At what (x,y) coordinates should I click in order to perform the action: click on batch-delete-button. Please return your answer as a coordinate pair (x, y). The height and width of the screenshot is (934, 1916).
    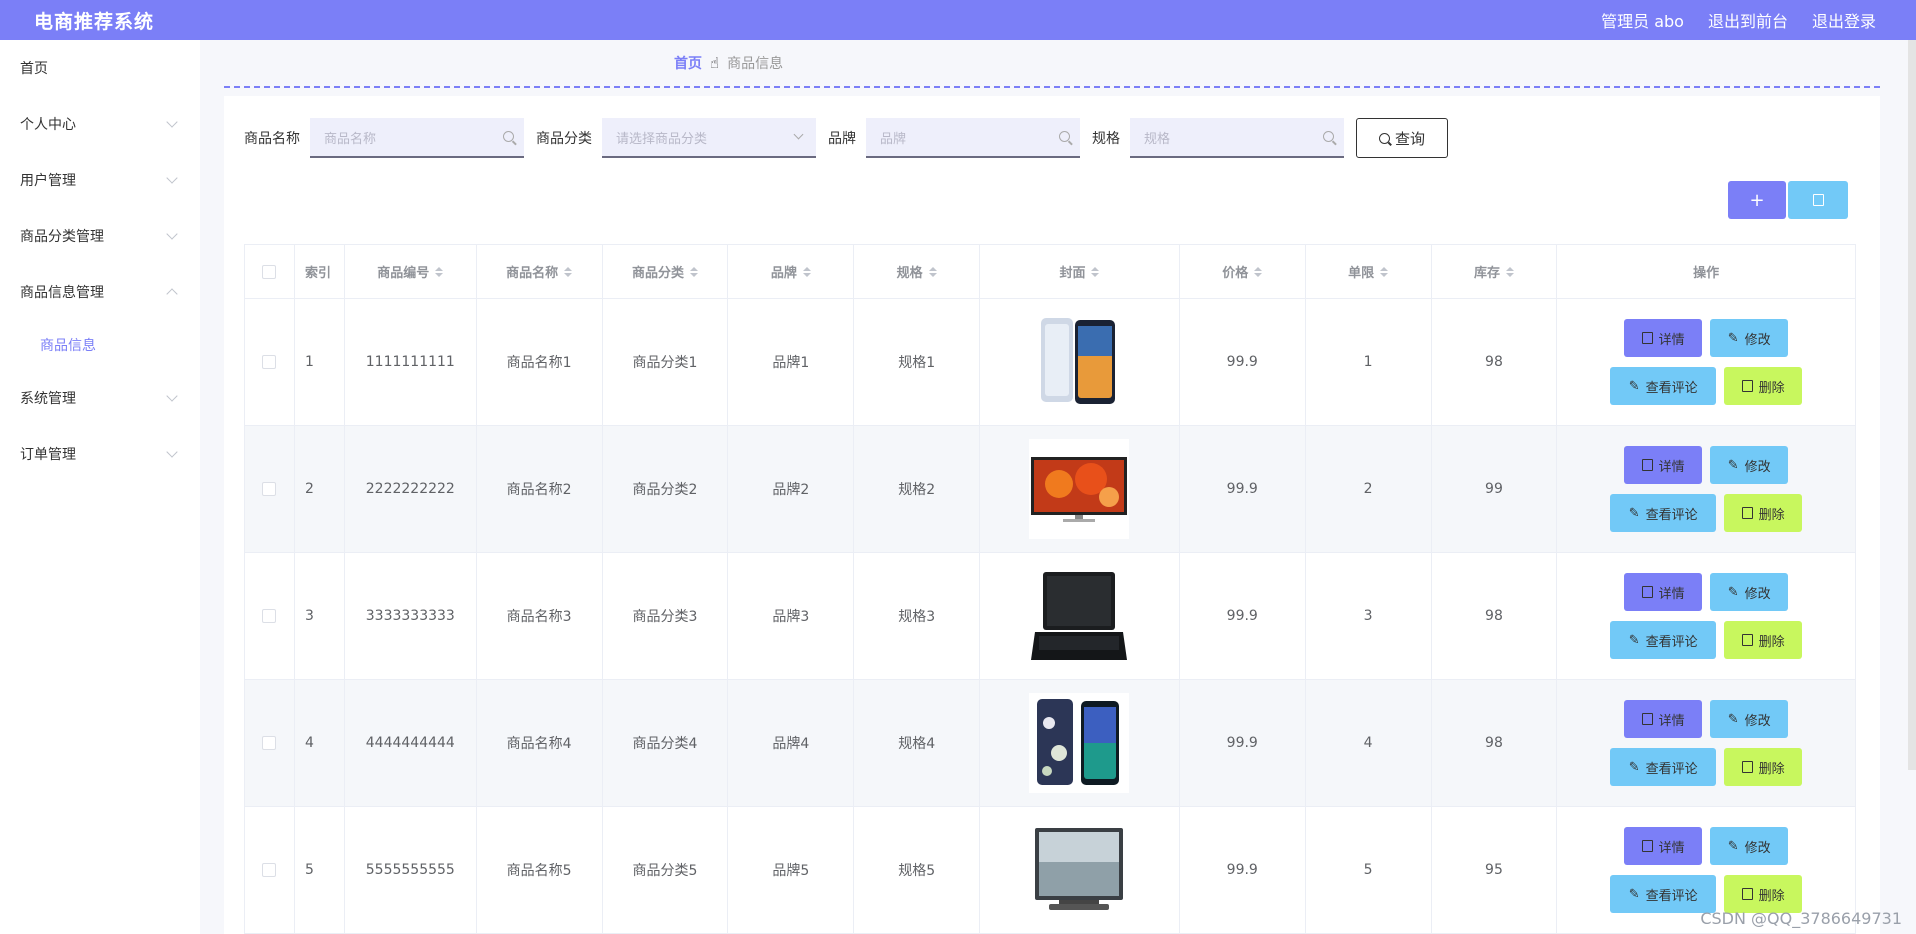
    Looking at the image, I should click on (1818, 200).